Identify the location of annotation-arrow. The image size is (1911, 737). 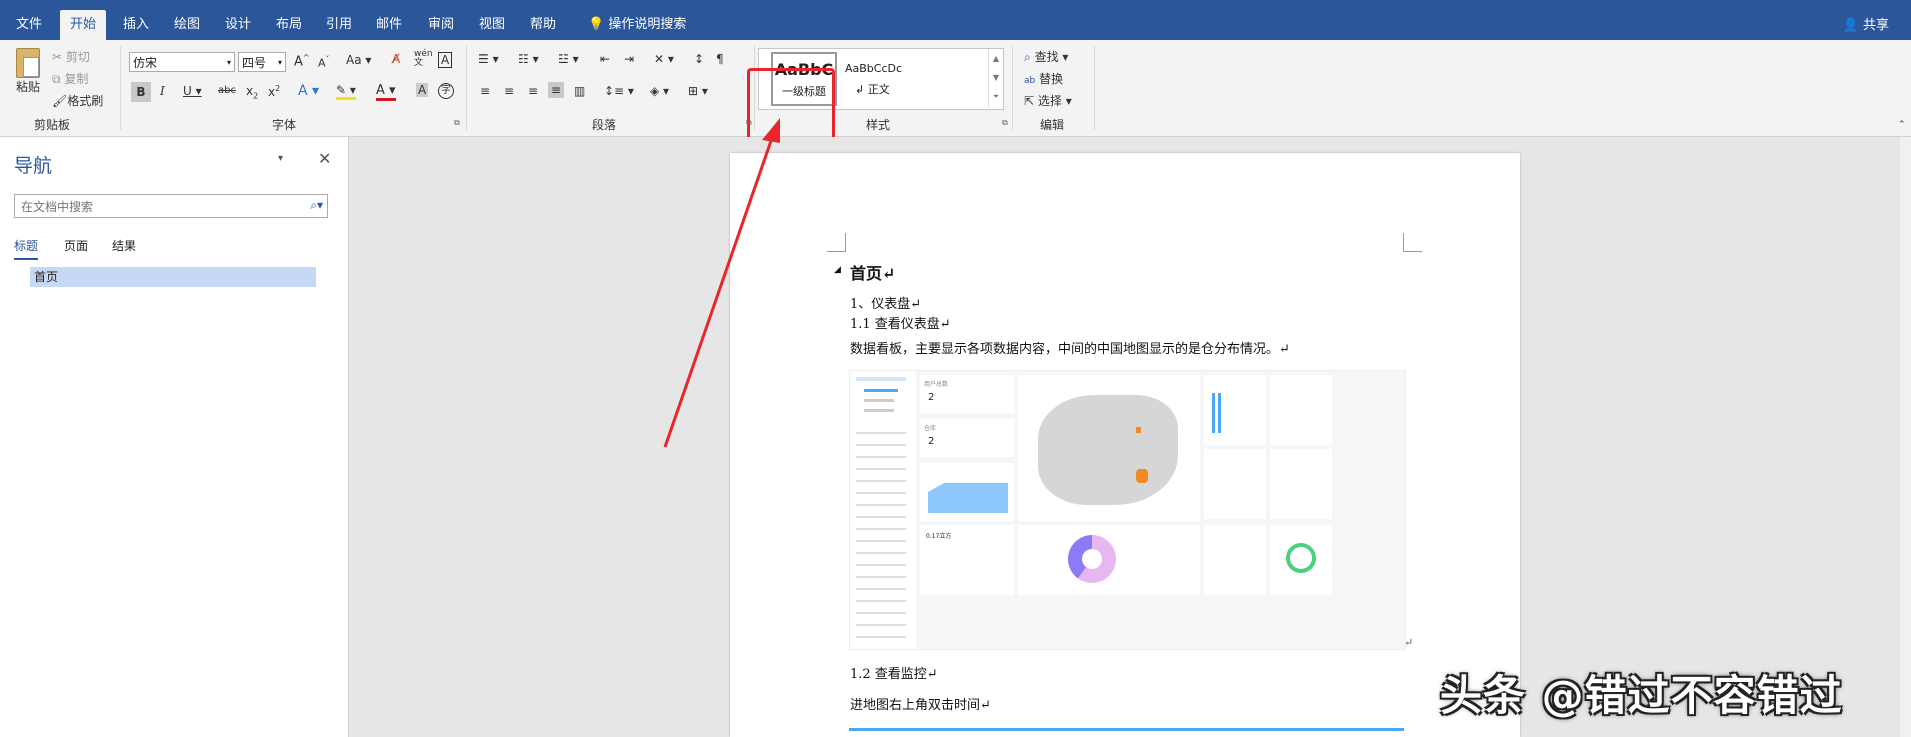
(721, 283).